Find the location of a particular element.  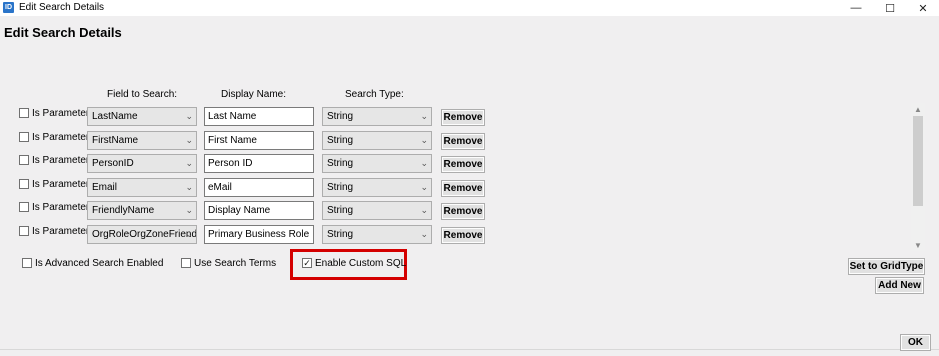

scroll-down-icon: ▼ is located at coordinates (918, 245).